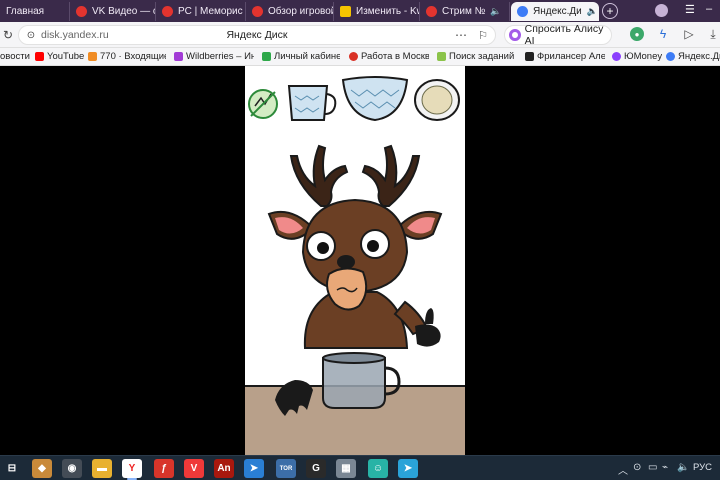 Image resolution: width=720 pixels, height=480 pixels. I want to click on bookmark-icon: ⚐, so click(483, 35).